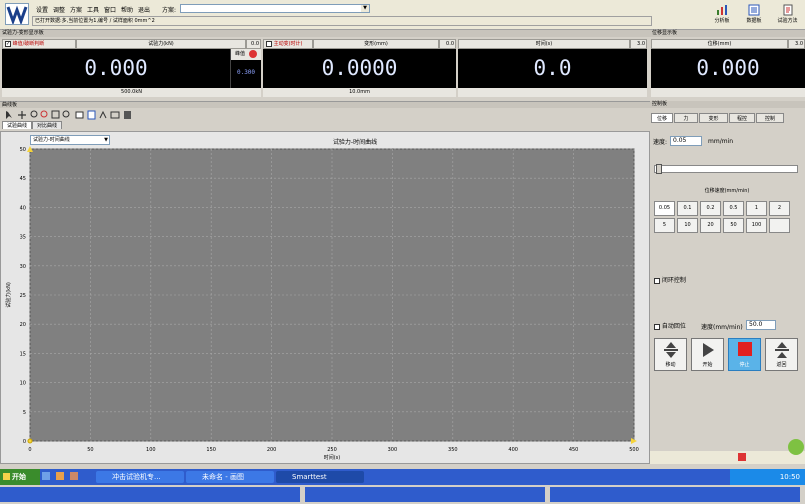 This screenshot has width=805, height=504. Describe the element at coordinates (17, 14) in the screenshot. I see `app-logo-icon` at that location.